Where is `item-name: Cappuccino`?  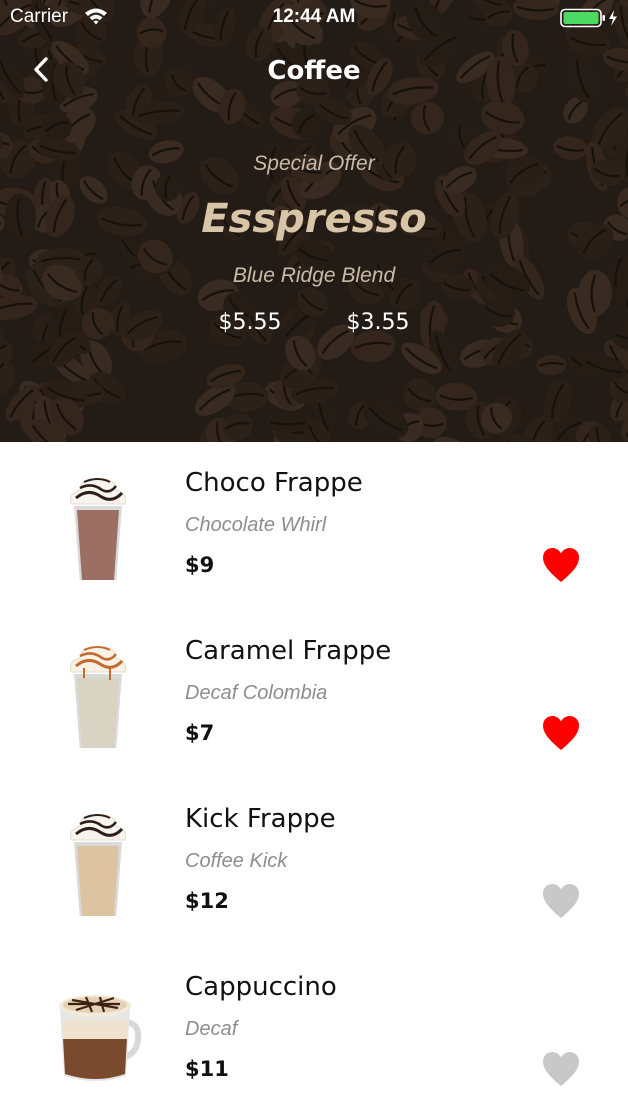
item-name: Cappuccino is located at coordinates (261, 987).